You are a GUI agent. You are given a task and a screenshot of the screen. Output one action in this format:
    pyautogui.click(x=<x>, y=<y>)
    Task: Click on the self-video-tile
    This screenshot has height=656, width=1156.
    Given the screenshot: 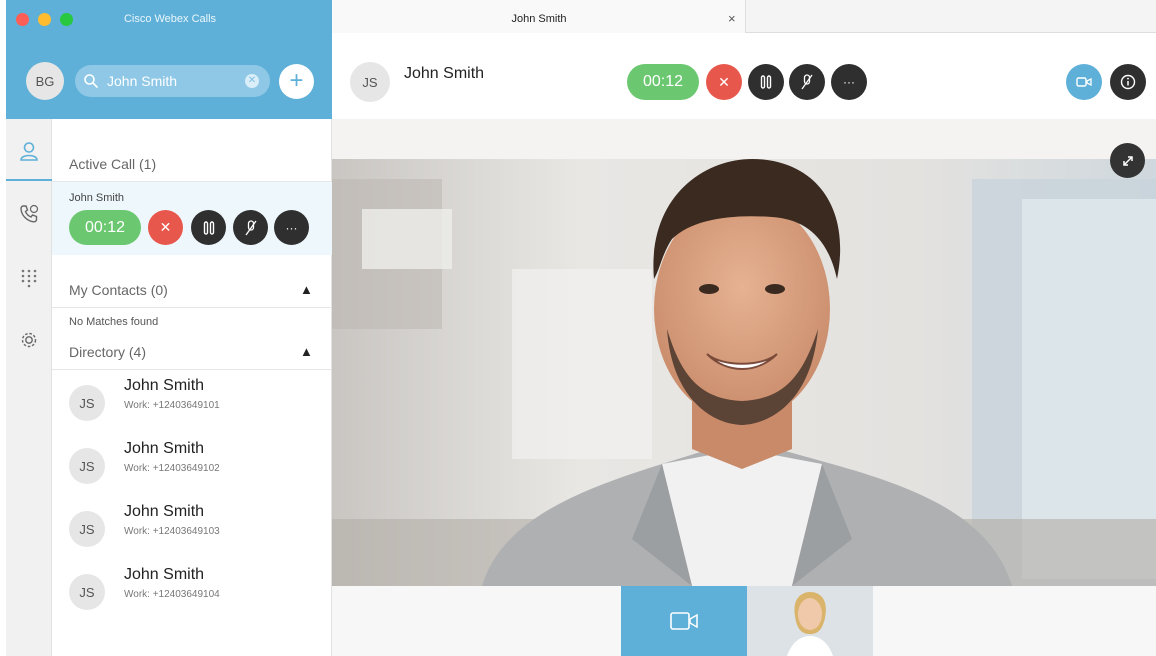 What is the action you would take?
    pyautogui.click(x=684, y=621)
    